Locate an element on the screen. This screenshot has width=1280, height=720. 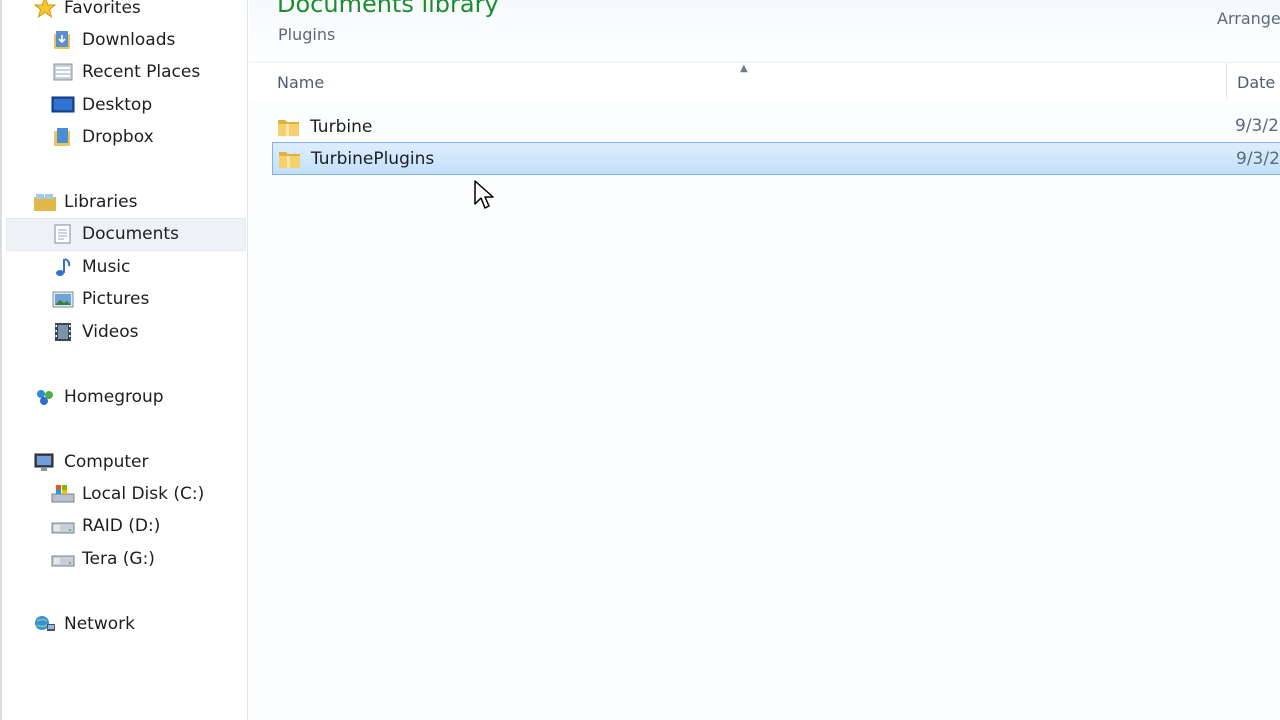
nav-network: Network is located at coordinates (83, 624).